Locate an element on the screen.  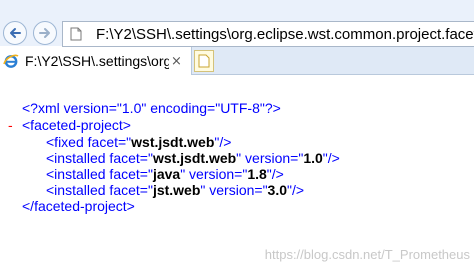
xml-root-close: </faceted-project> is located at coordinates (78, 206).